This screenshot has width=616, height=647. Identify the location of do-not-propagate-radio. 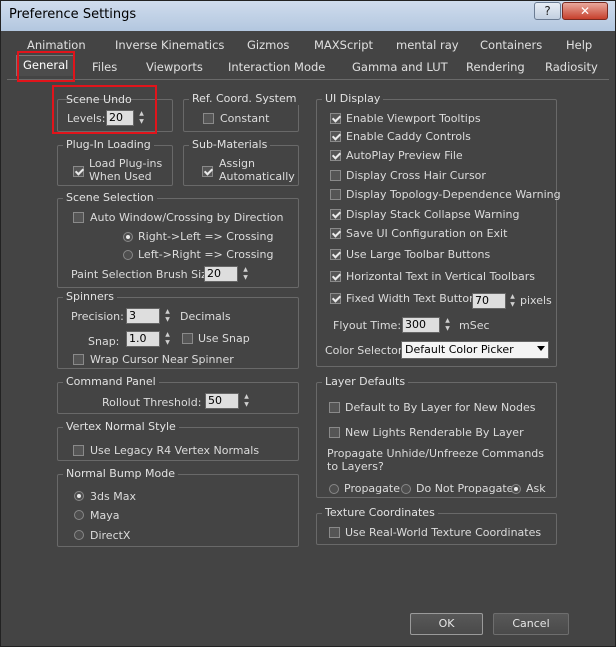
(406, 489).